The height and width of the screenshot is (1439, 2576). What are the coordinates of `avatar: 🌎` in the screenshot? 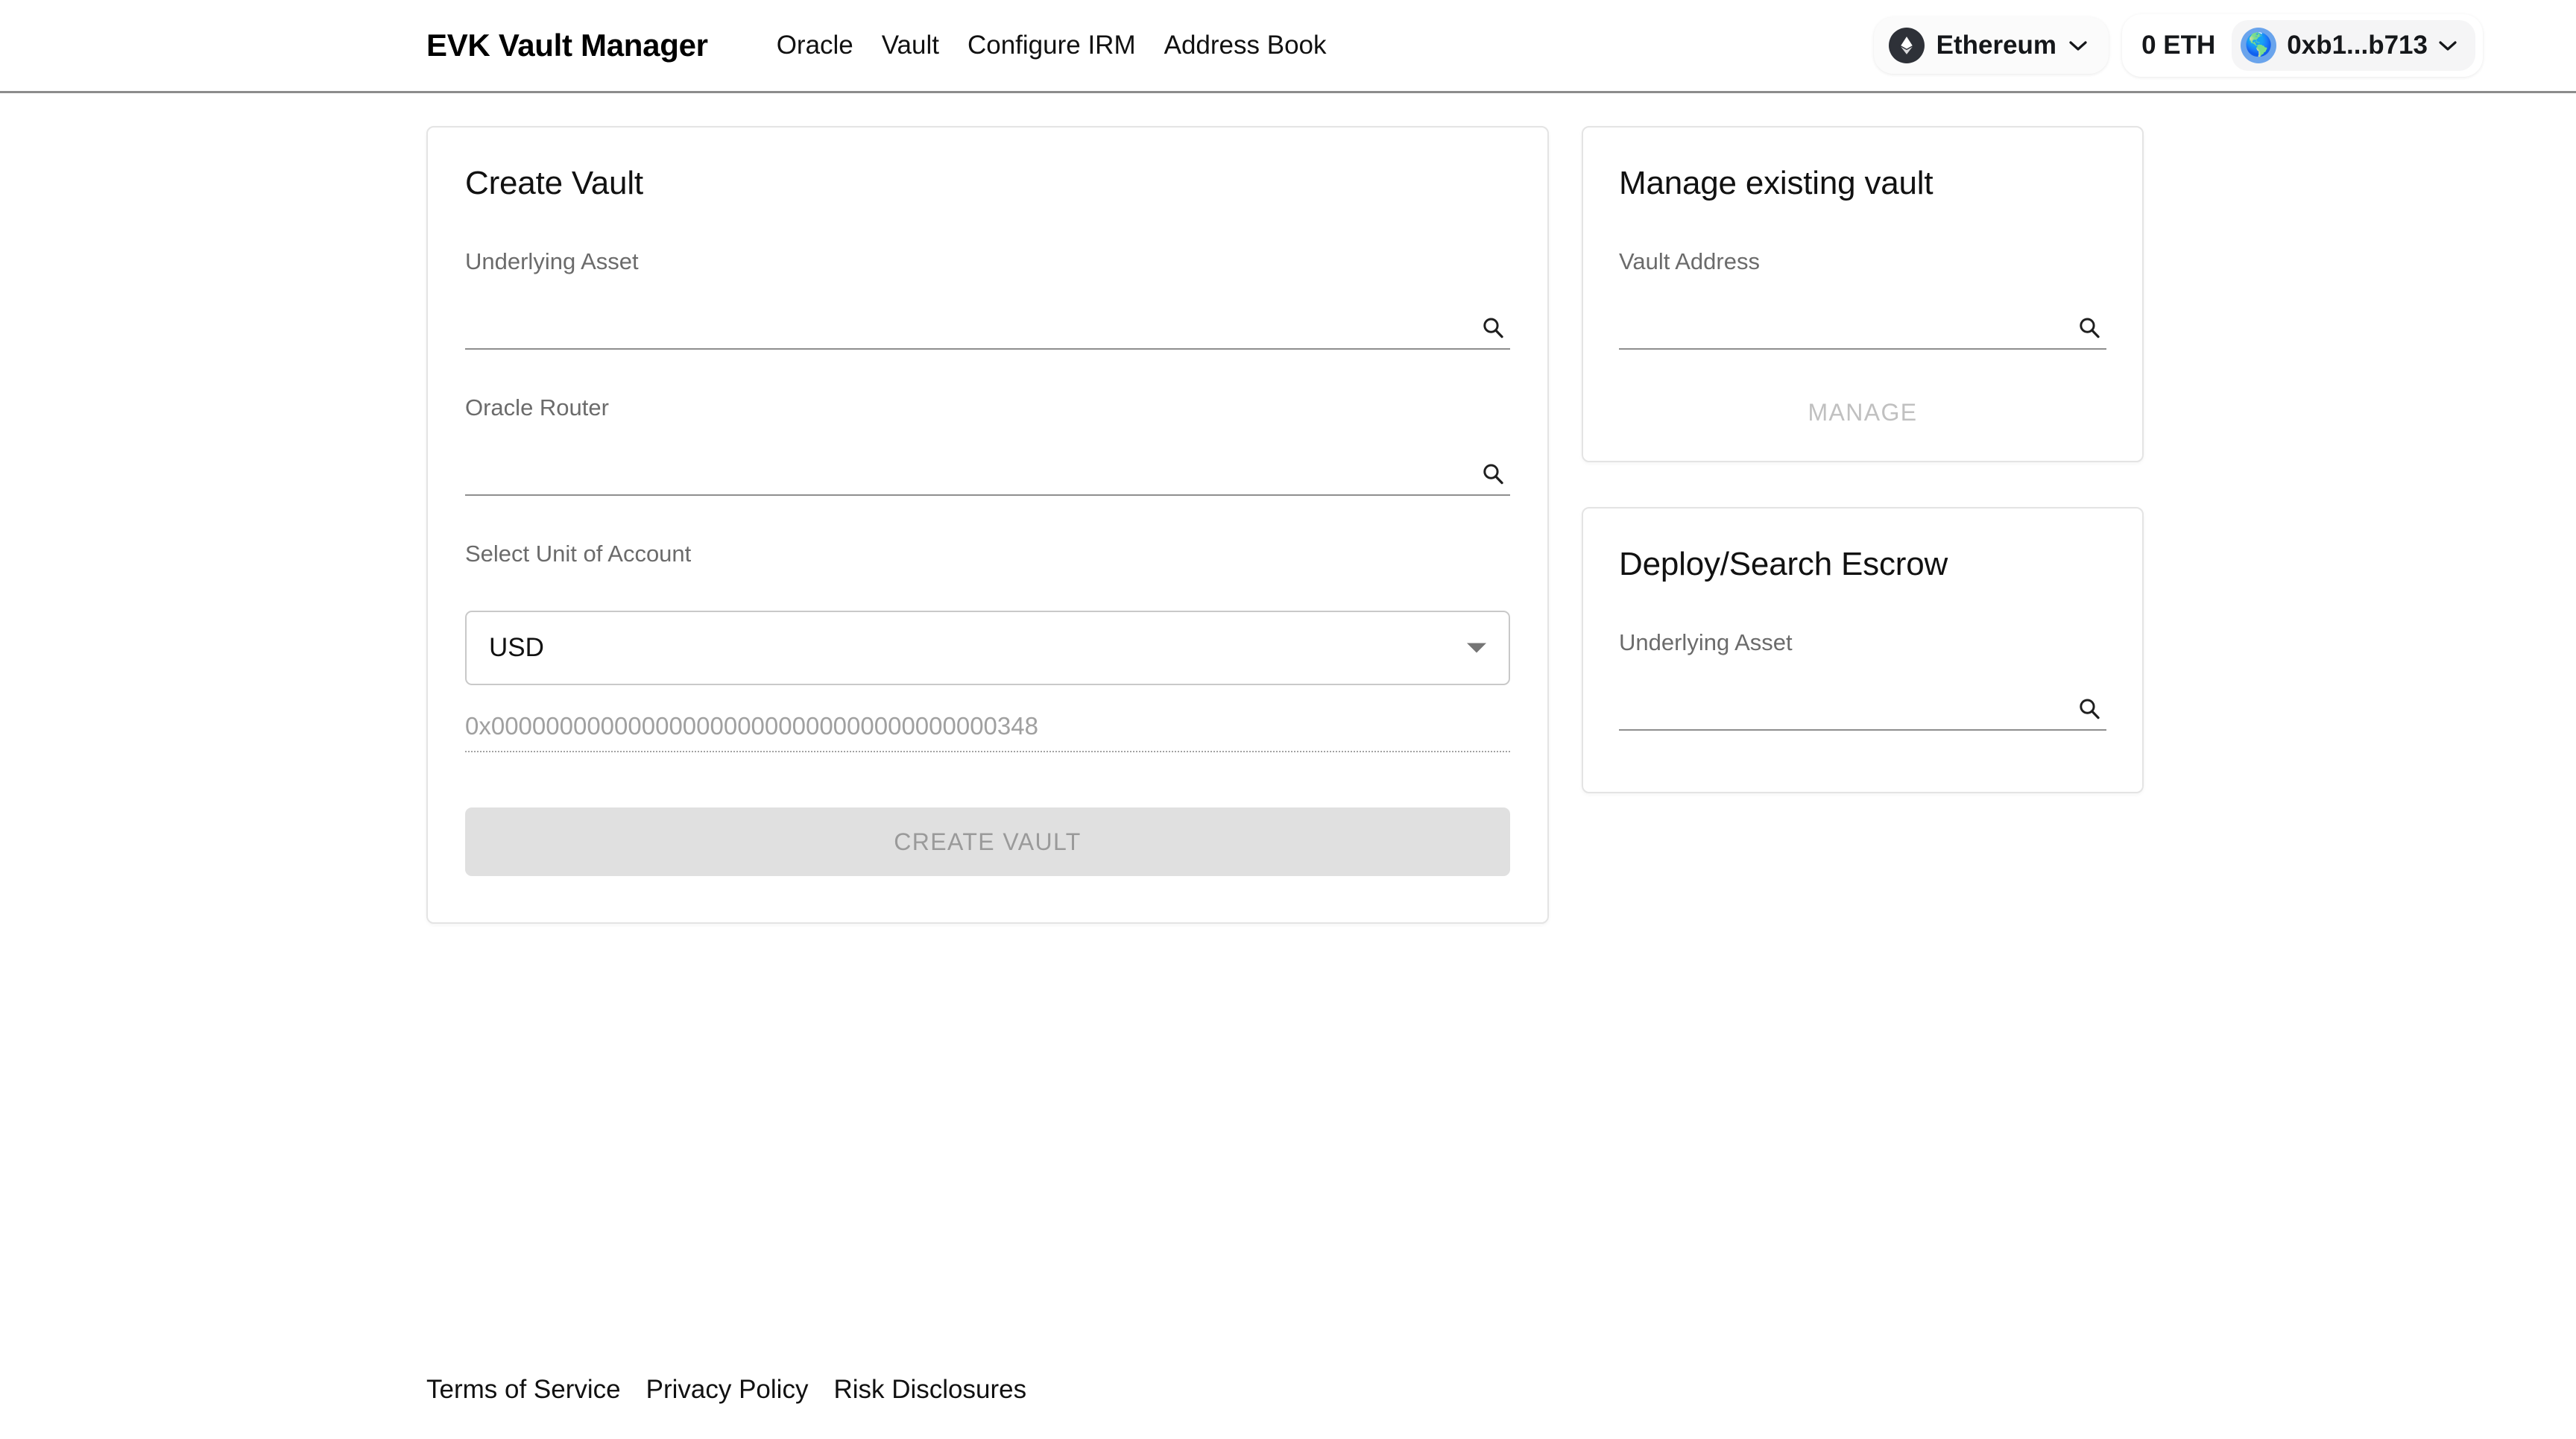 It's located at (2259, 45).